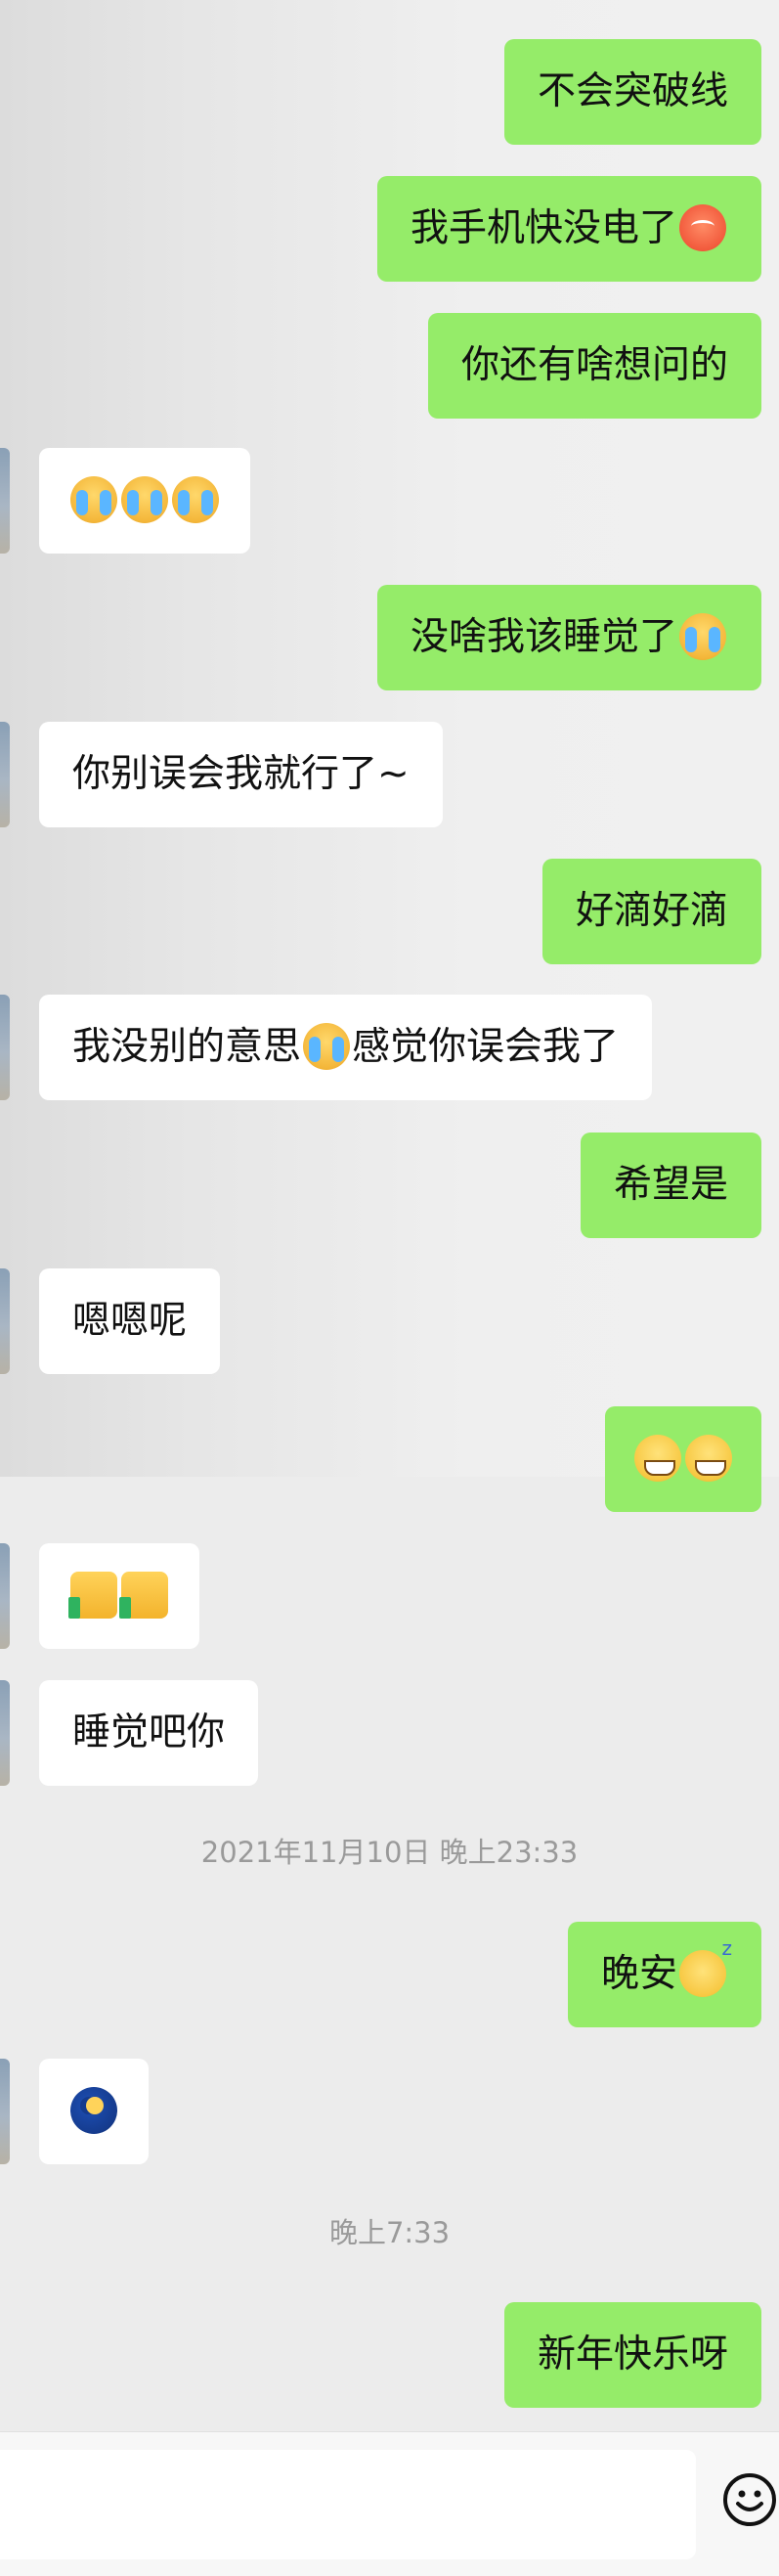 This screenshot has width=779, height=2576. I want to click on message-text: 你还有啥想问的, so click(594, 365).